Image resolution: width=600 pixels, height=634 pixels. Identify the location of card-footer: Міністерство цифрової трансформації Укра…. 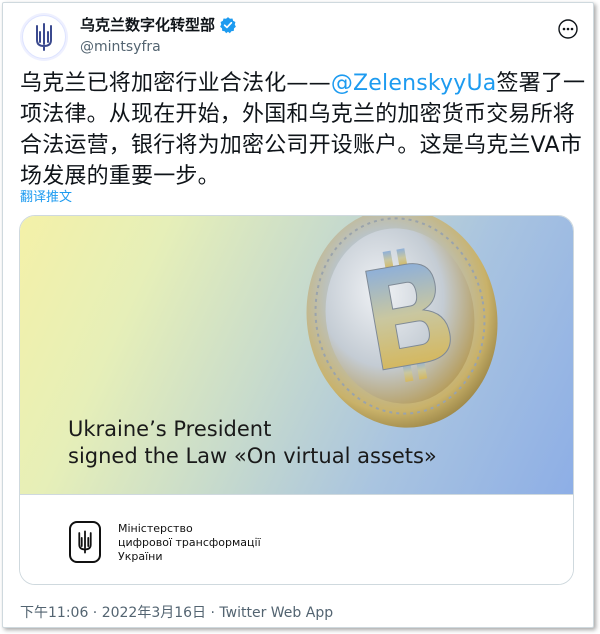
(296, 539).